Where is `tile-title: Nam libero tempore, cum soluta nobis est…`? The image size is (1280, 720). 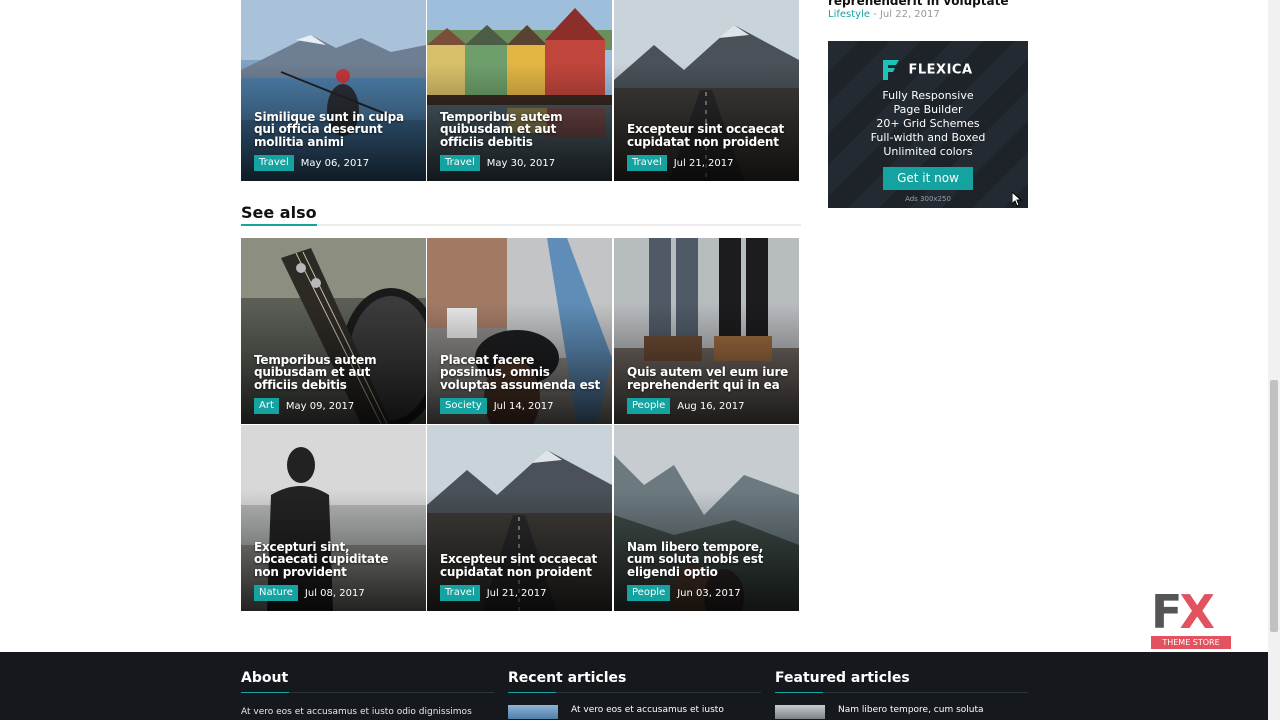
tile-title: Nam libero tempore, cum soluta nobis est… is located at coordinates (708, 559).